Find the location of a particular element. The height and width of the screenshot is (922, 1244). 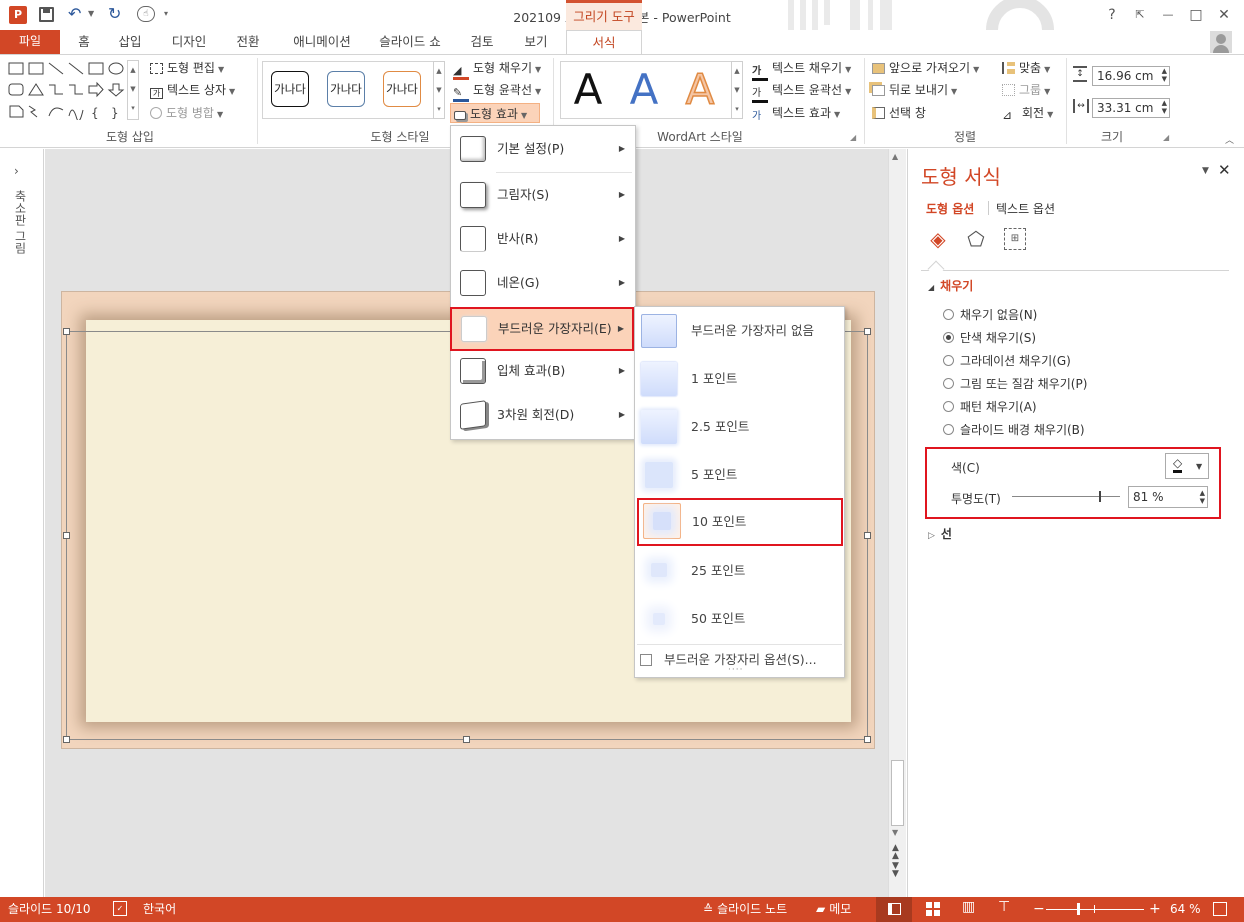

save-icon is located at coordinates (46, 14).